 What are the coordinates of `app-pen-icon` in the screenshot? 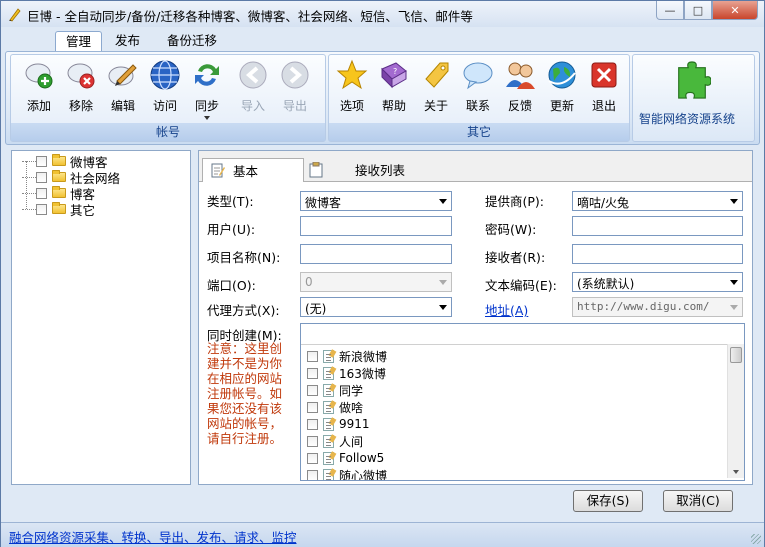 It's located at (15, 15).